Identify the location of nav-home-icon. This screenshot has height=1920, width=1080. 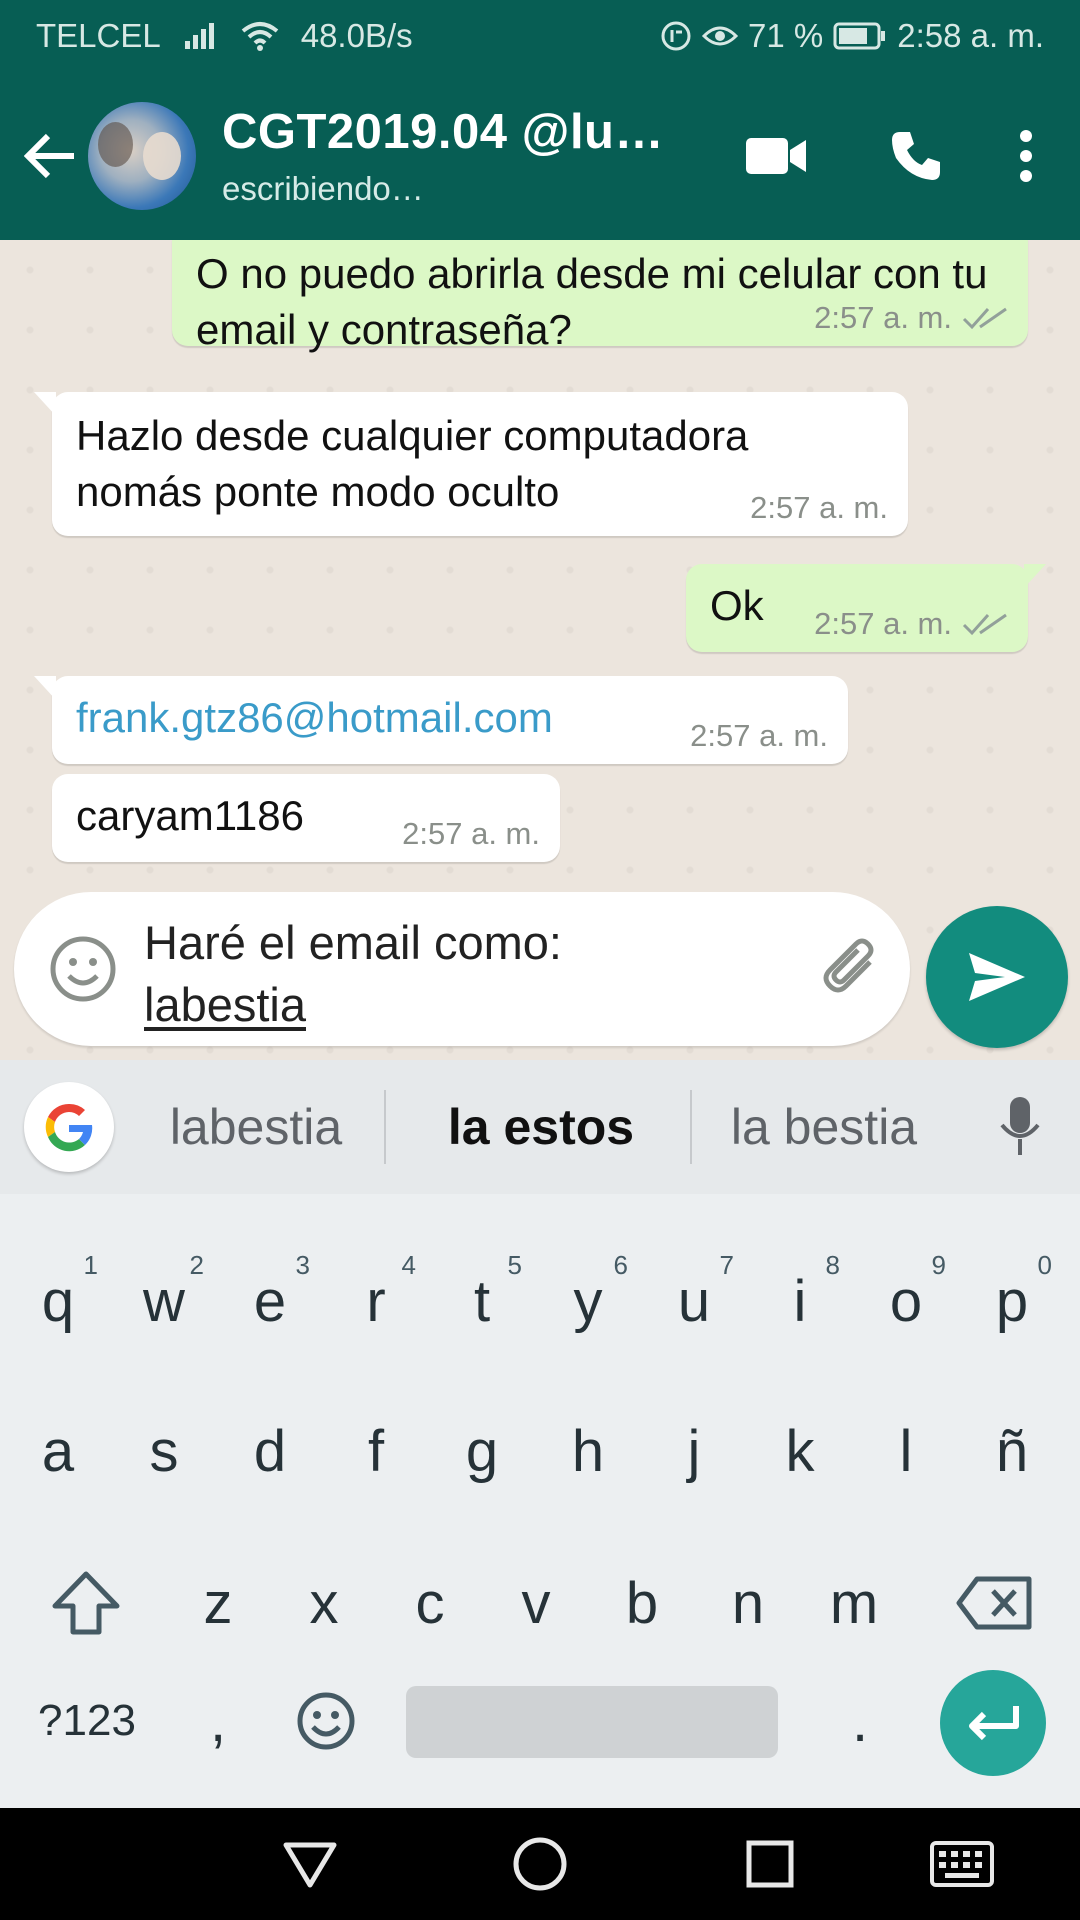
(540, 1864).